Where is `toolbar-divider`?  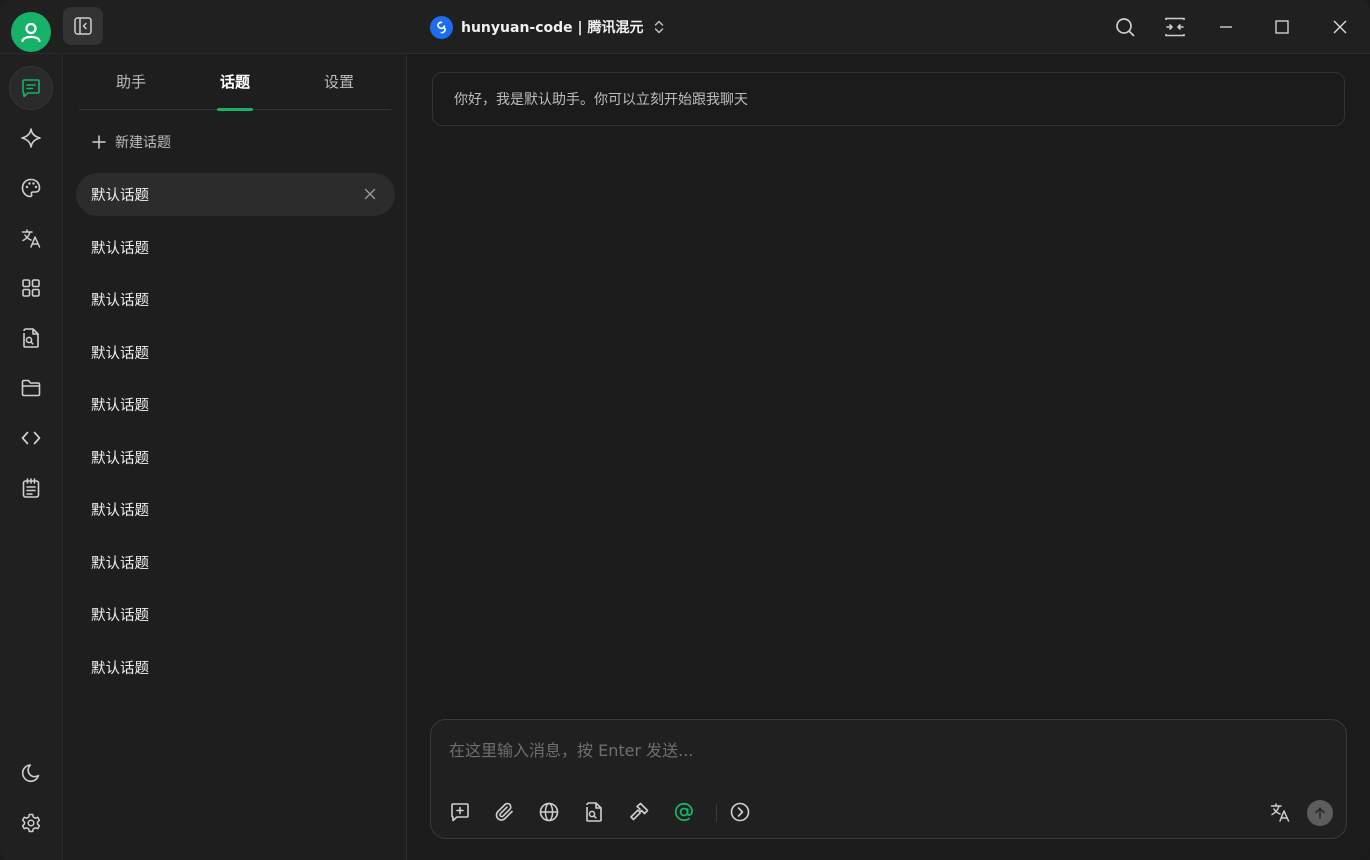 toolbar-divider is located at coordinates (716, 813).